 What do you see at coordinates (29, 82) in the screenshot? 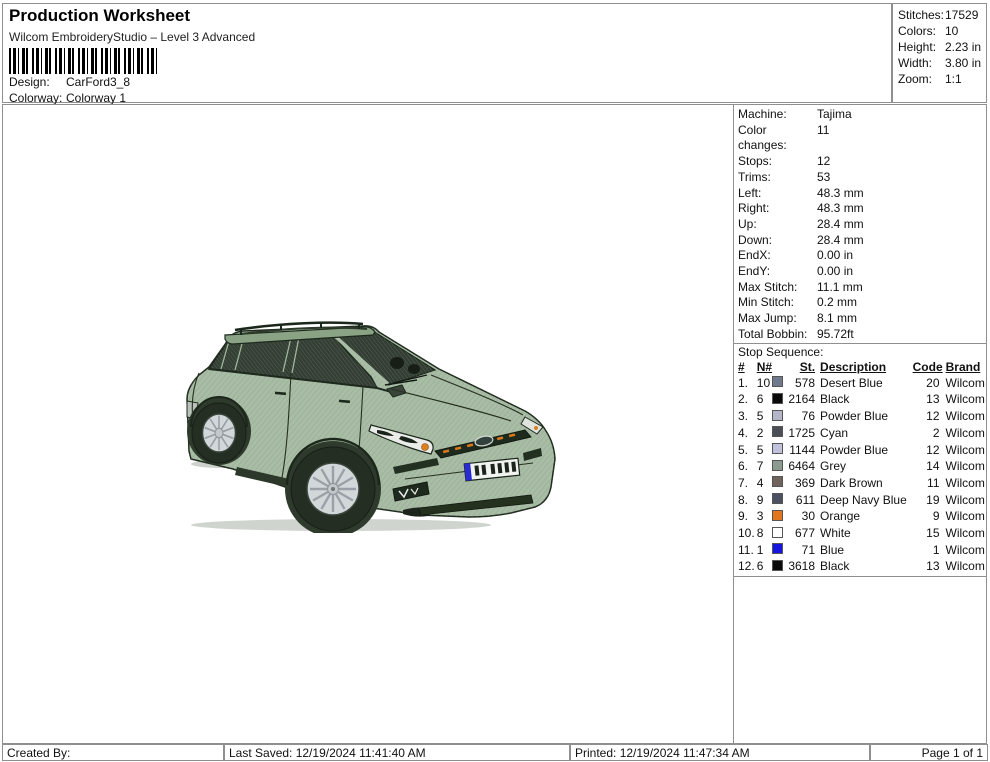
I see `design-label: Design:` at bounding box center [29, 82].